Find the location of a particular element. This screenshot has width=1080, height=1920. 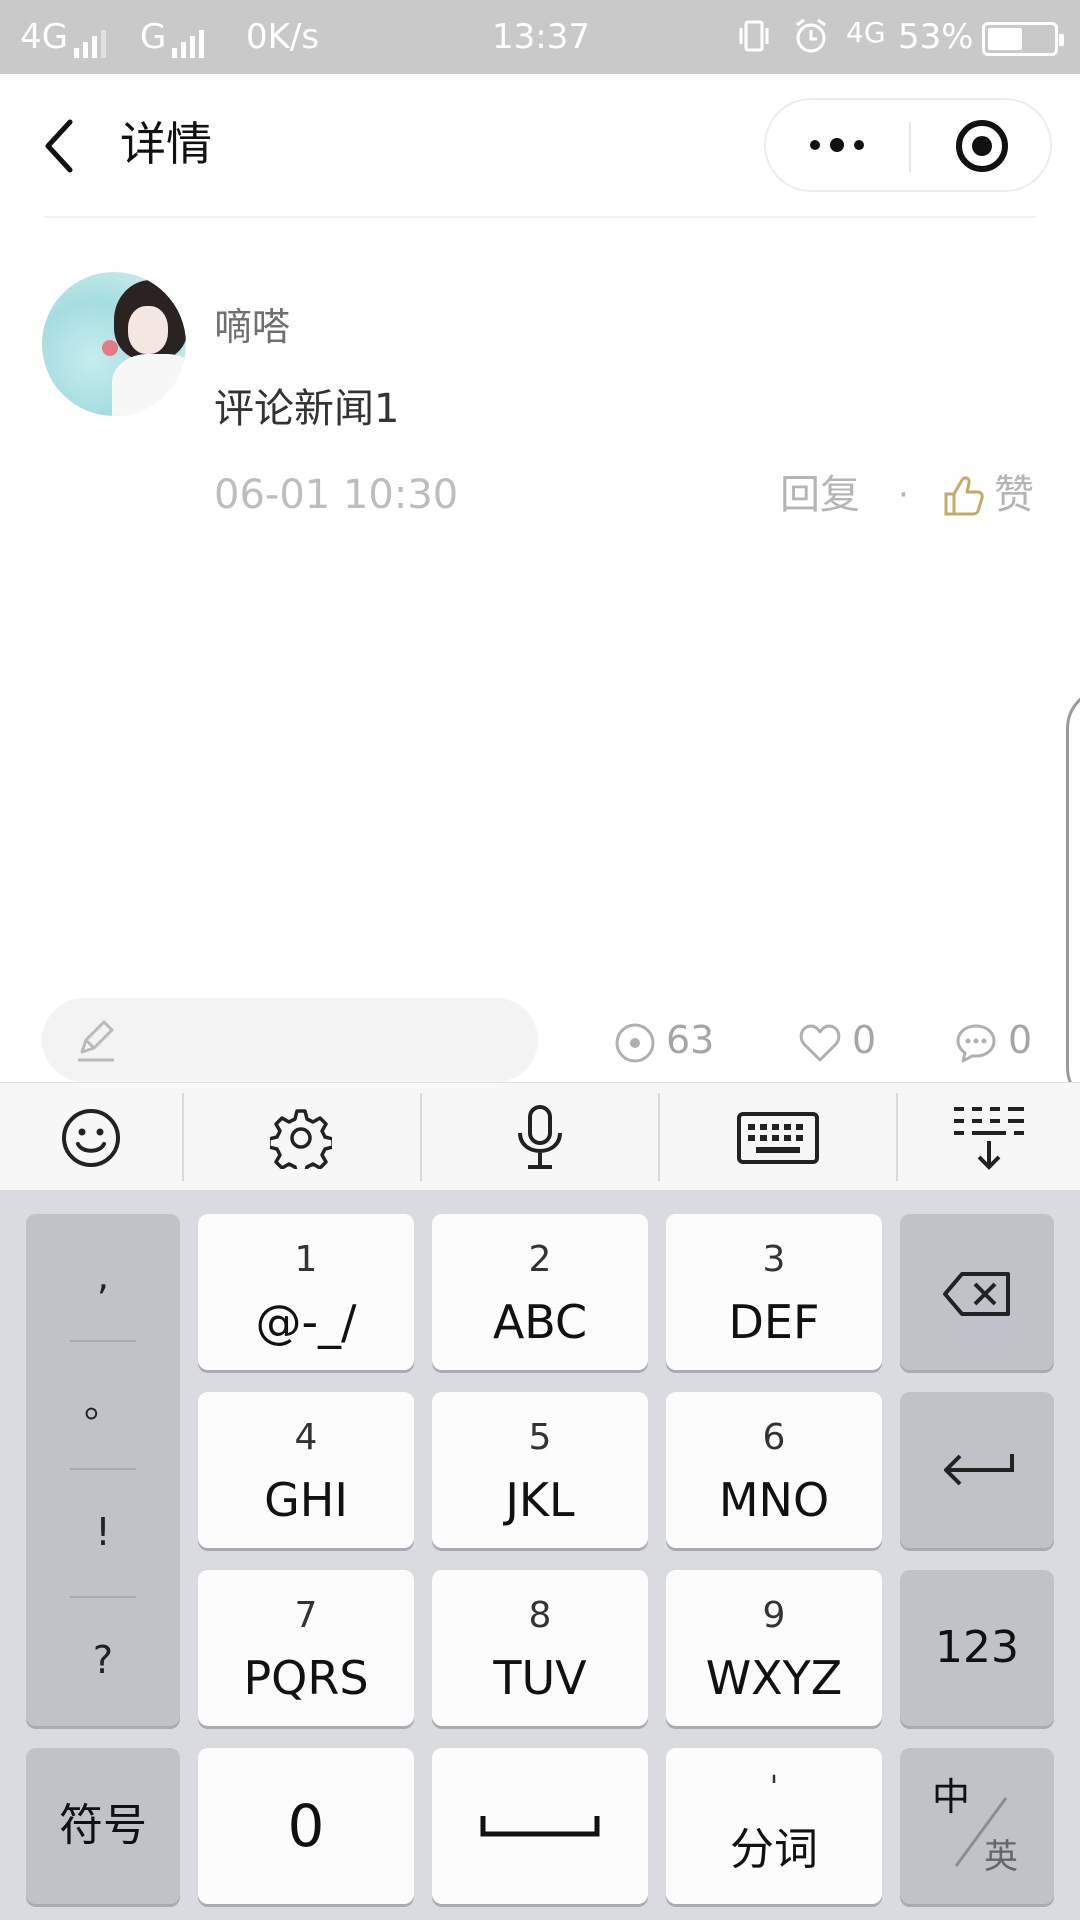

comment-count: 0 is located at coordinates (993, 1040).